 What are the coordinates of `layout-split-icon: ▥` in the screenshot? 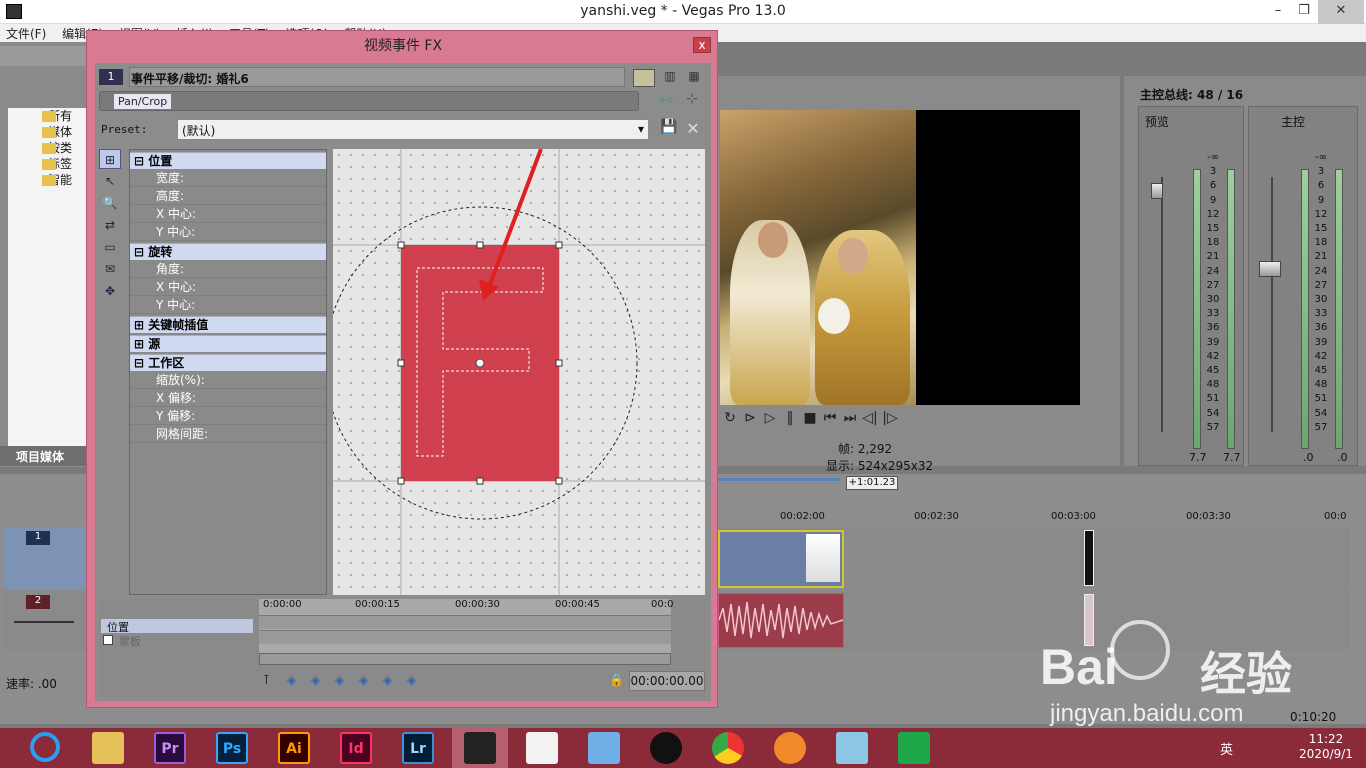 It's located at (670, 78).